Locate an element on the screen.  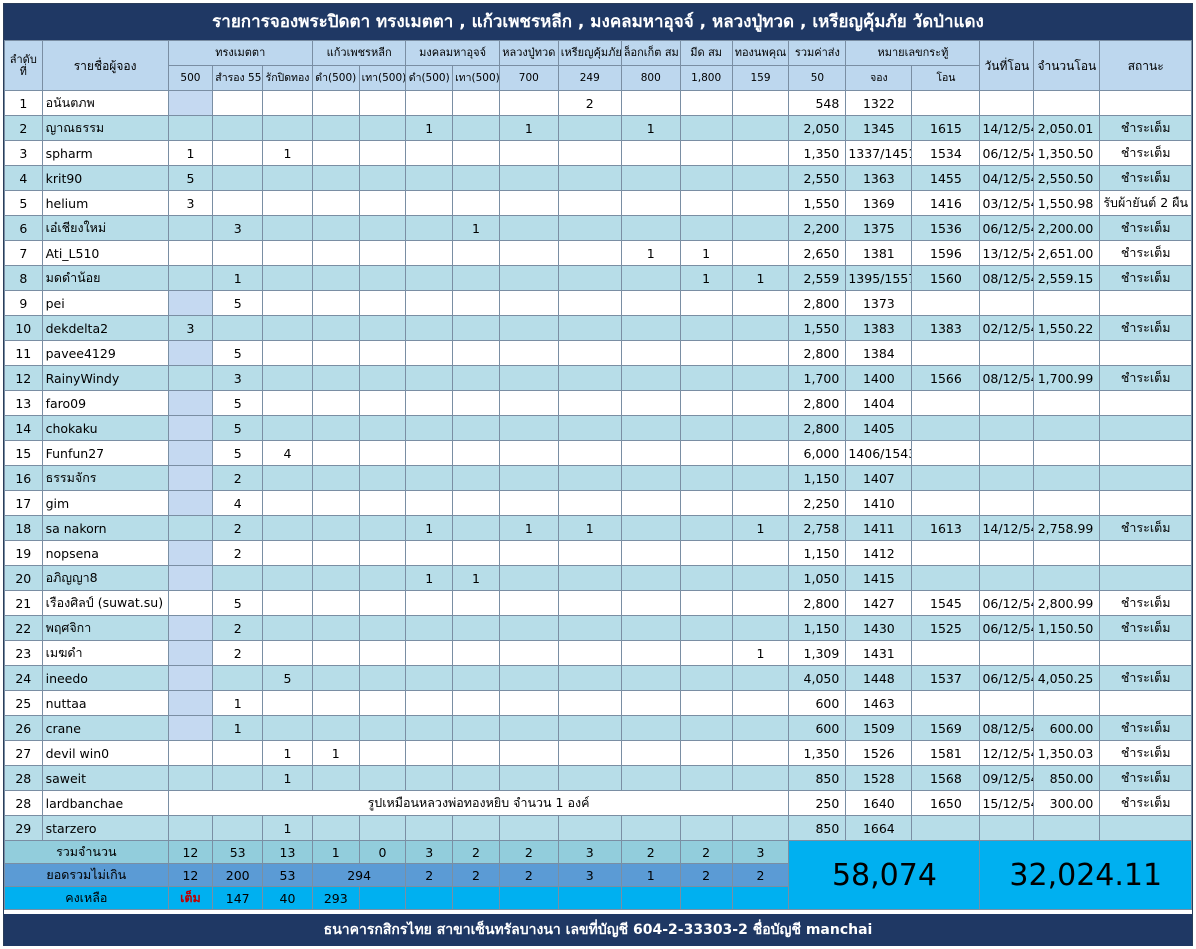
row-qty-rak: 4 is located at coordinates (287, 453).